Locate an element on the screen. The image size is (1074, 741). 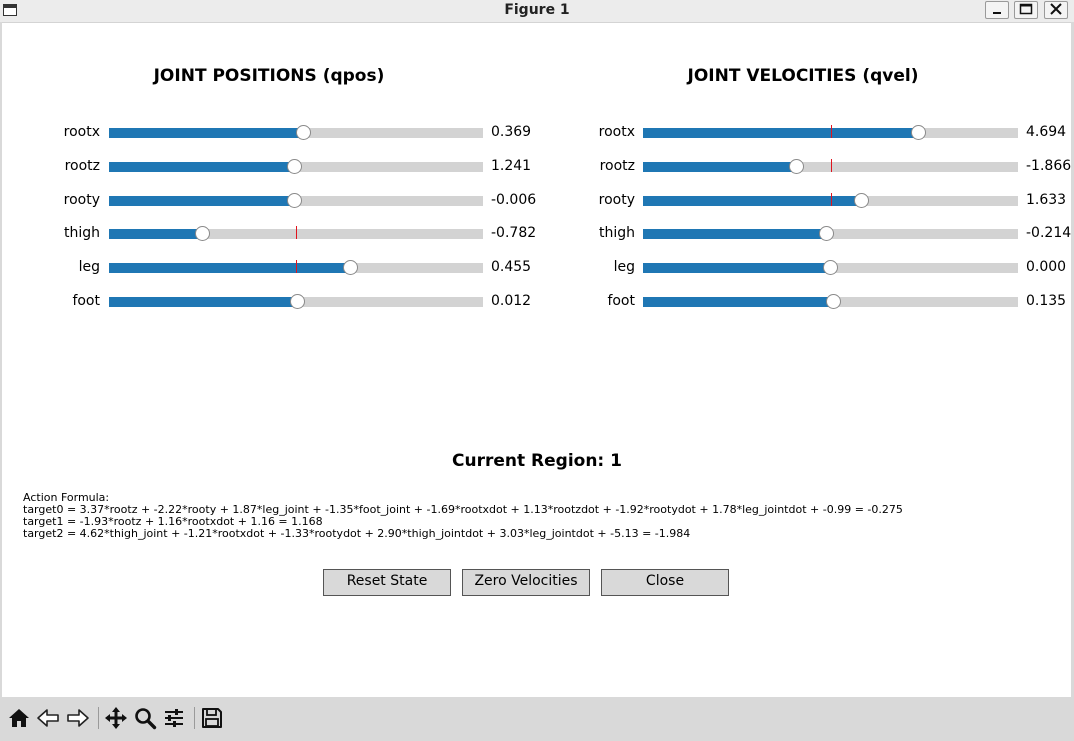
navigation-toolbar is located at coordinates (536, 719).